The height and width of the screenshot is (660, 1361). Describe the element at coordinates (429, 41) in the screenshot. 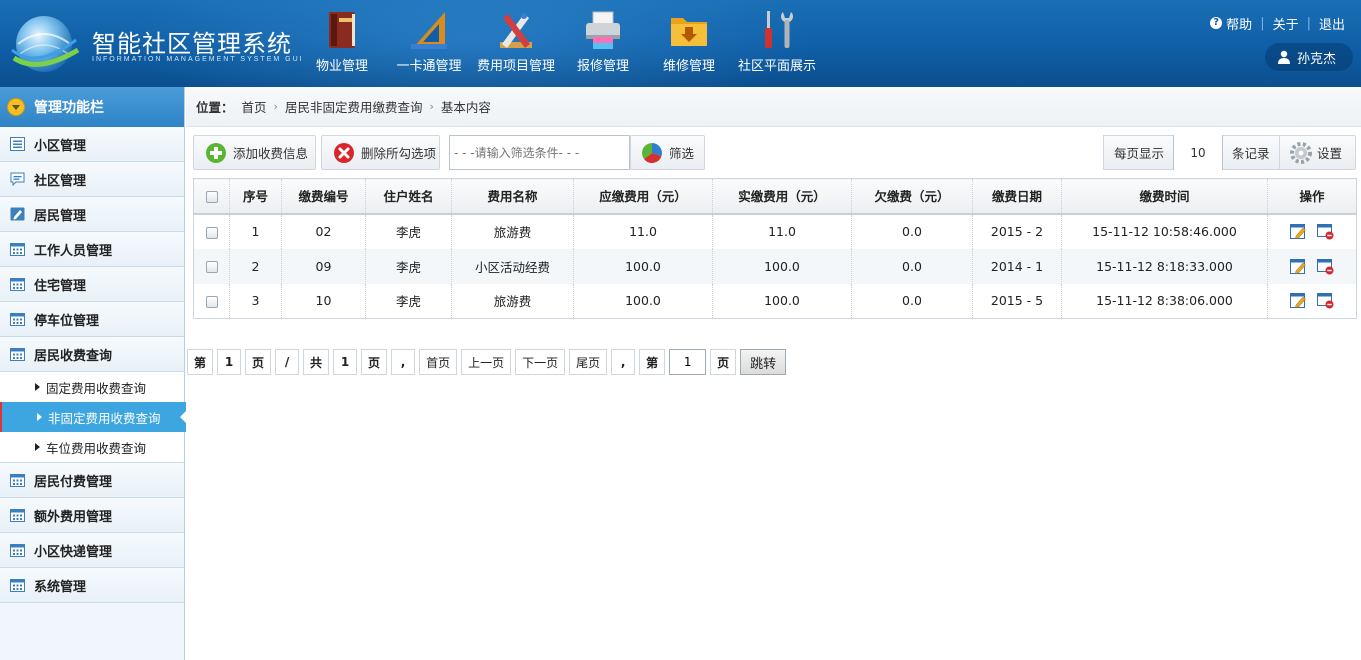

I see `nav-card-management: 一卡通管理` at that location.